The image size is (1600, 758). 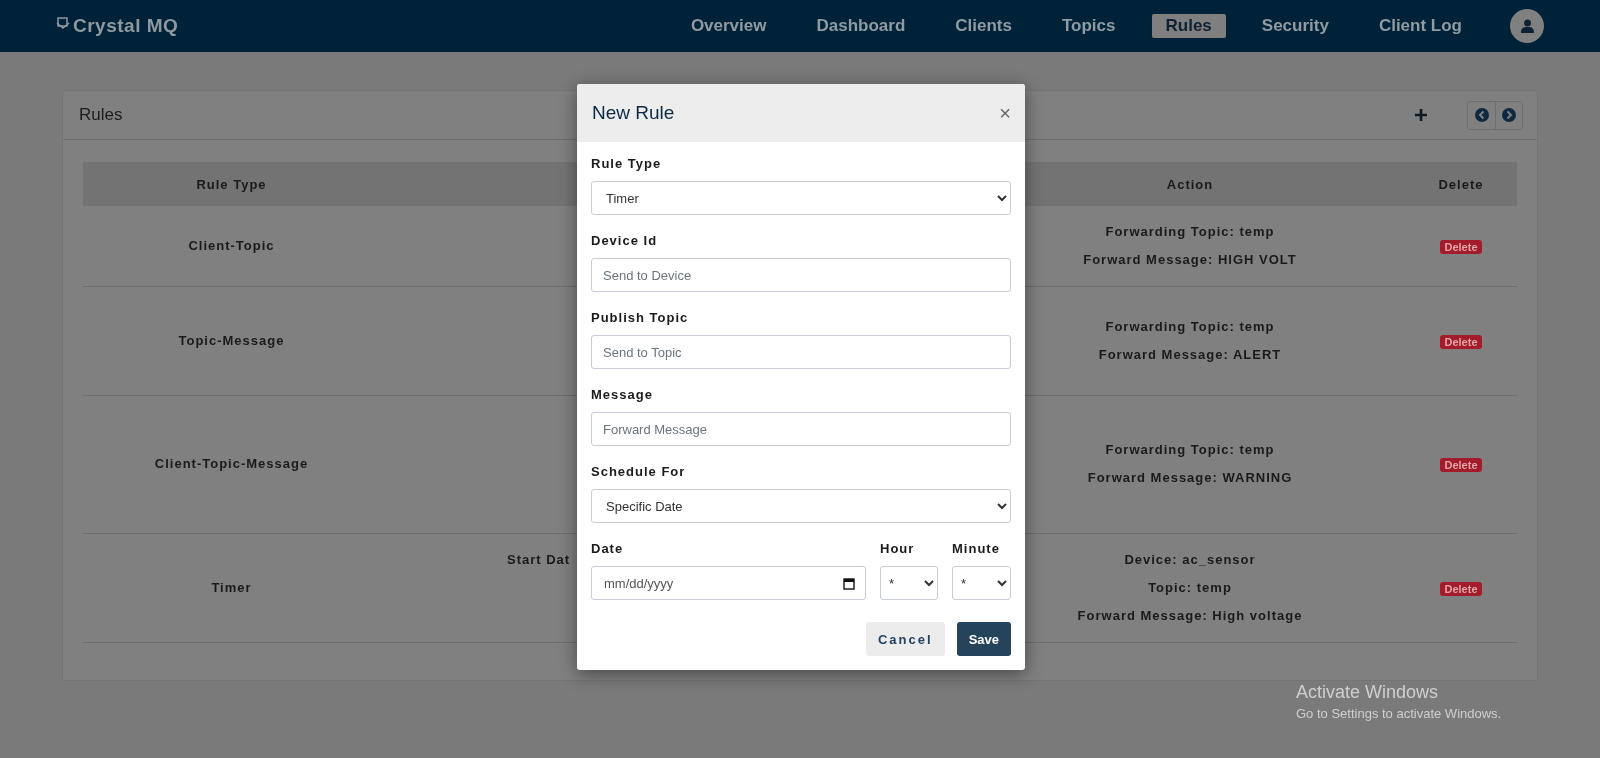 I want to click on nav-link: Dashboard, so click(x=861, y=26).